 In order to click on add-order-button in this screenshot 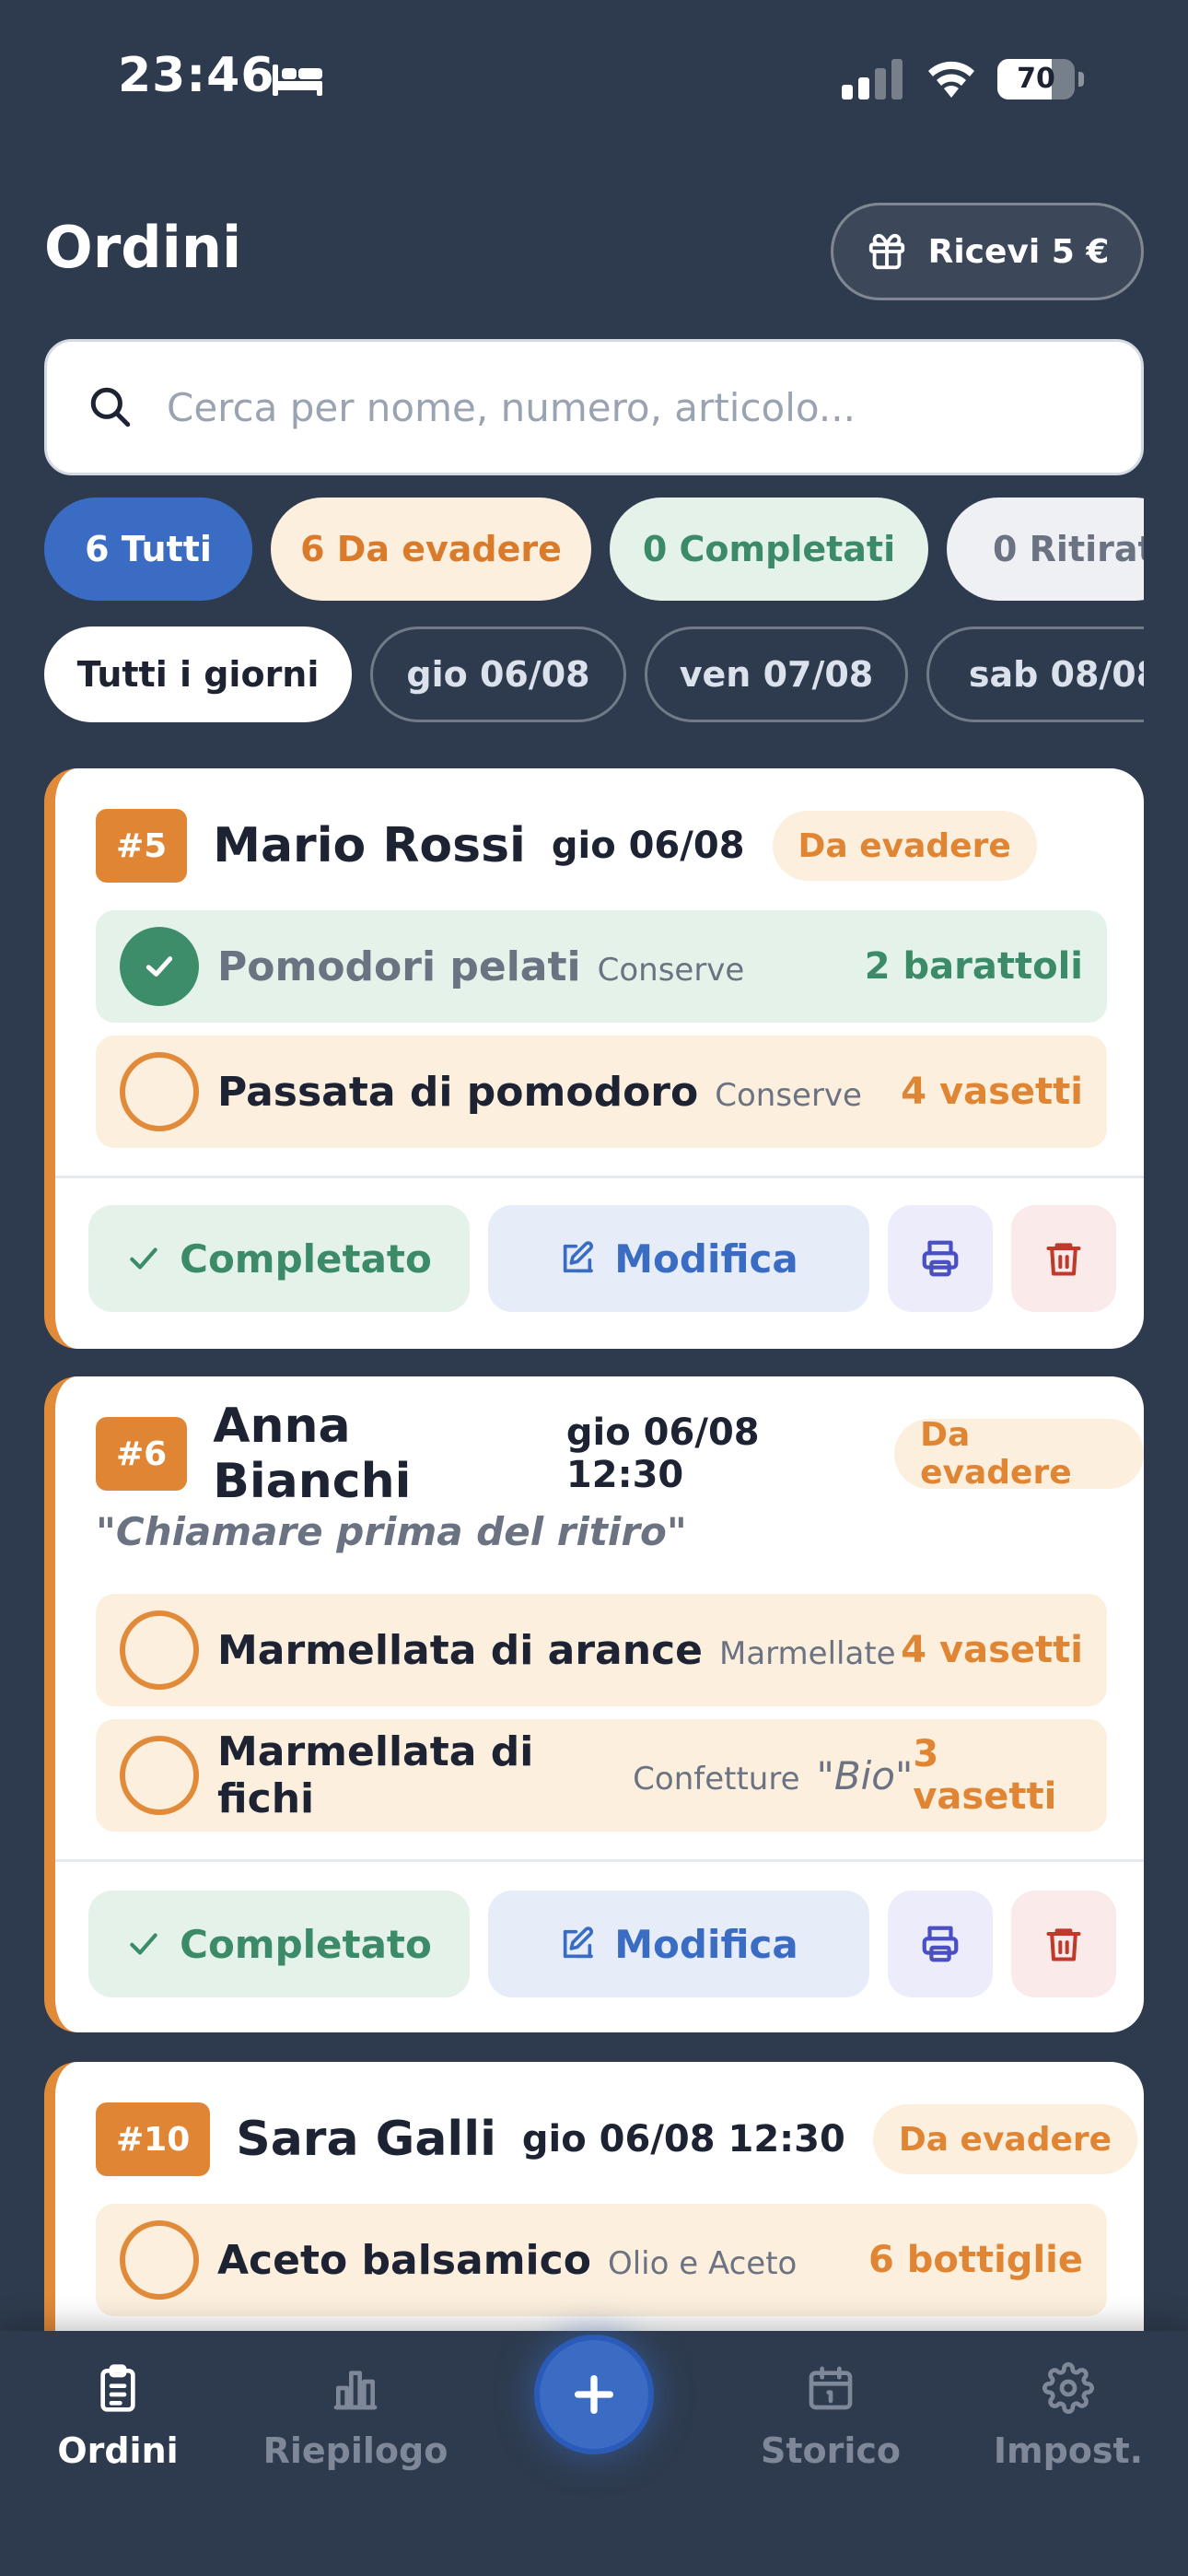, I will do `click(594, 2394)`.